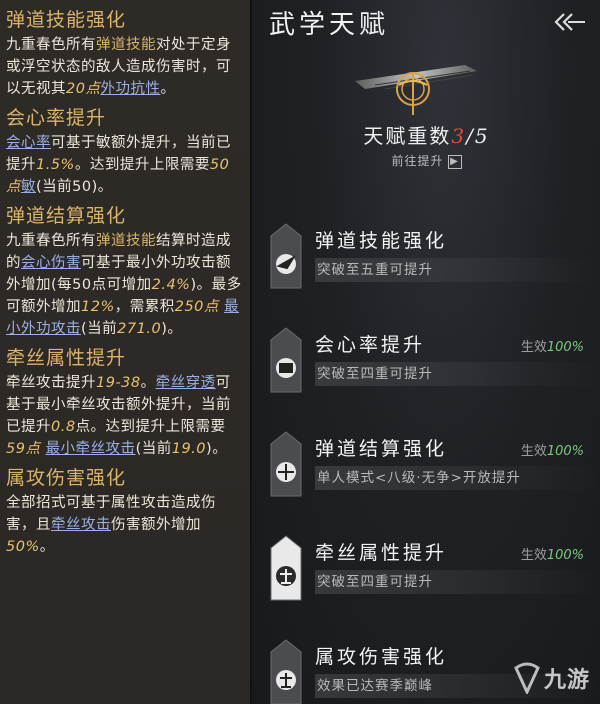 Image resolution: width=600 pixels, height=704 pixels. I want to click on detail-section: 属攻伤害强化 全部招式可基于属性攻击造成伤害，且牵丝攻击伤害额外增加50%。, so click(125, 511).